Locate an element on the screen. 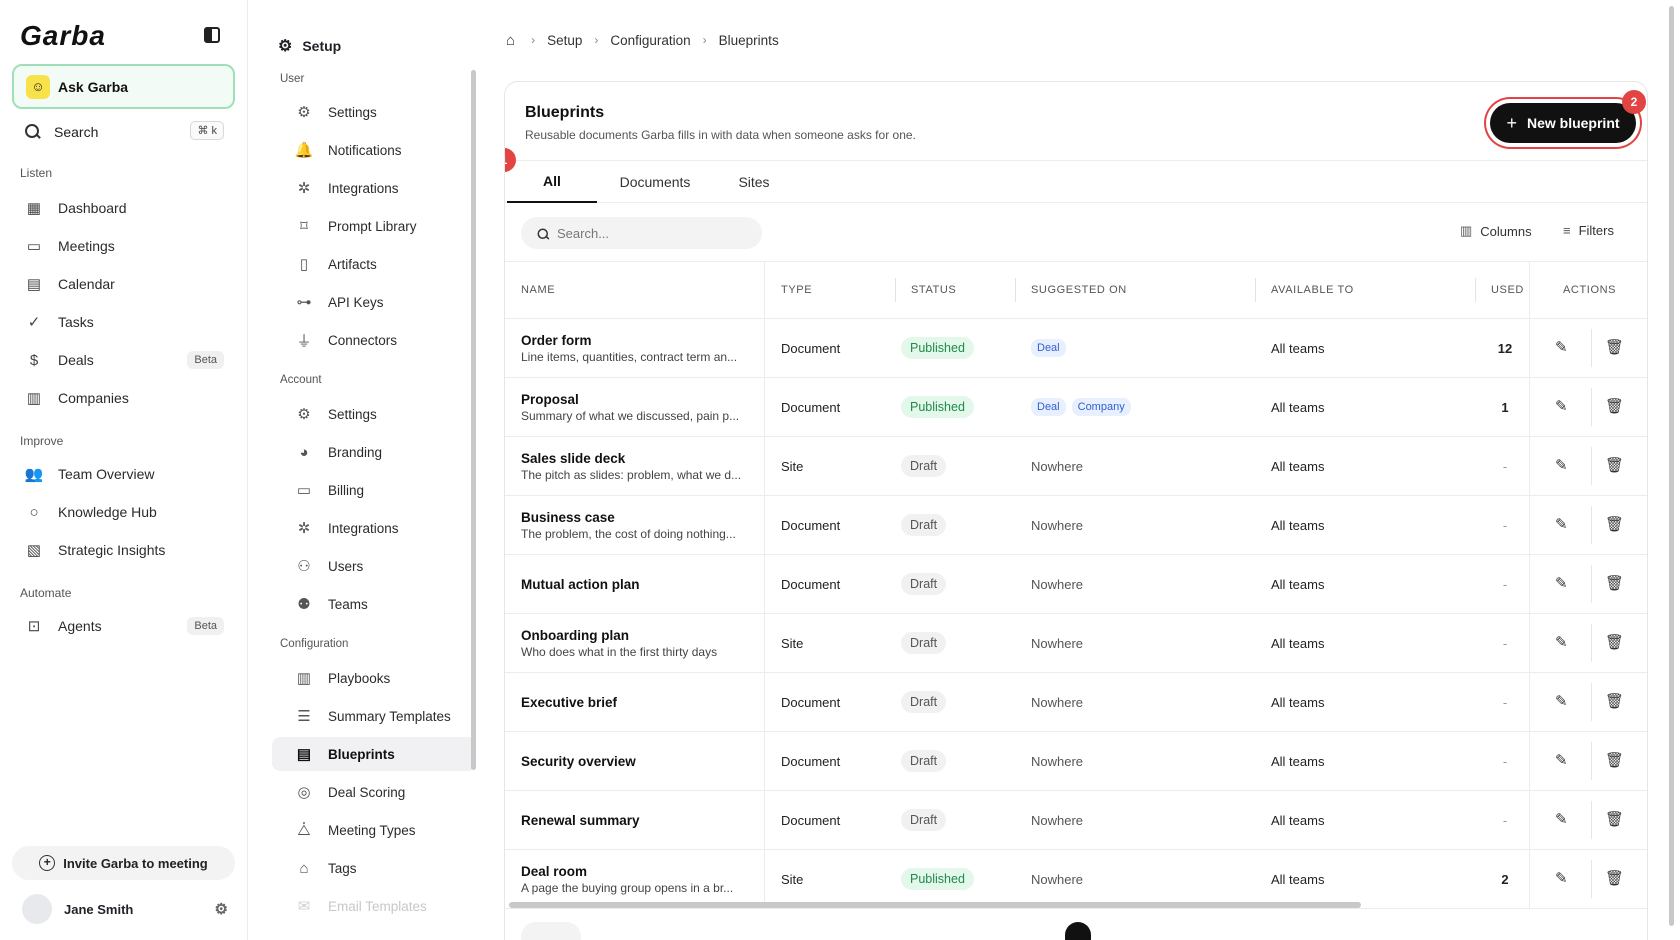 The height and width of the screenshot is (940, 1680). sidebar-item-tasks: ✓ Tasks is located at coordinates (124, 322).